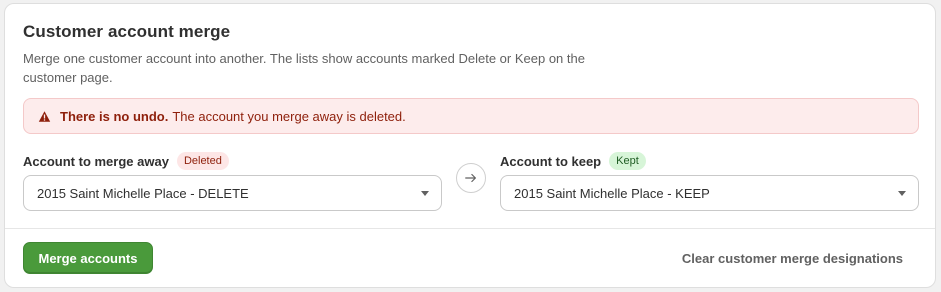  I want to click on keep-select: 2015 Saint Michelle Place - KEEP, so click(709, 193).